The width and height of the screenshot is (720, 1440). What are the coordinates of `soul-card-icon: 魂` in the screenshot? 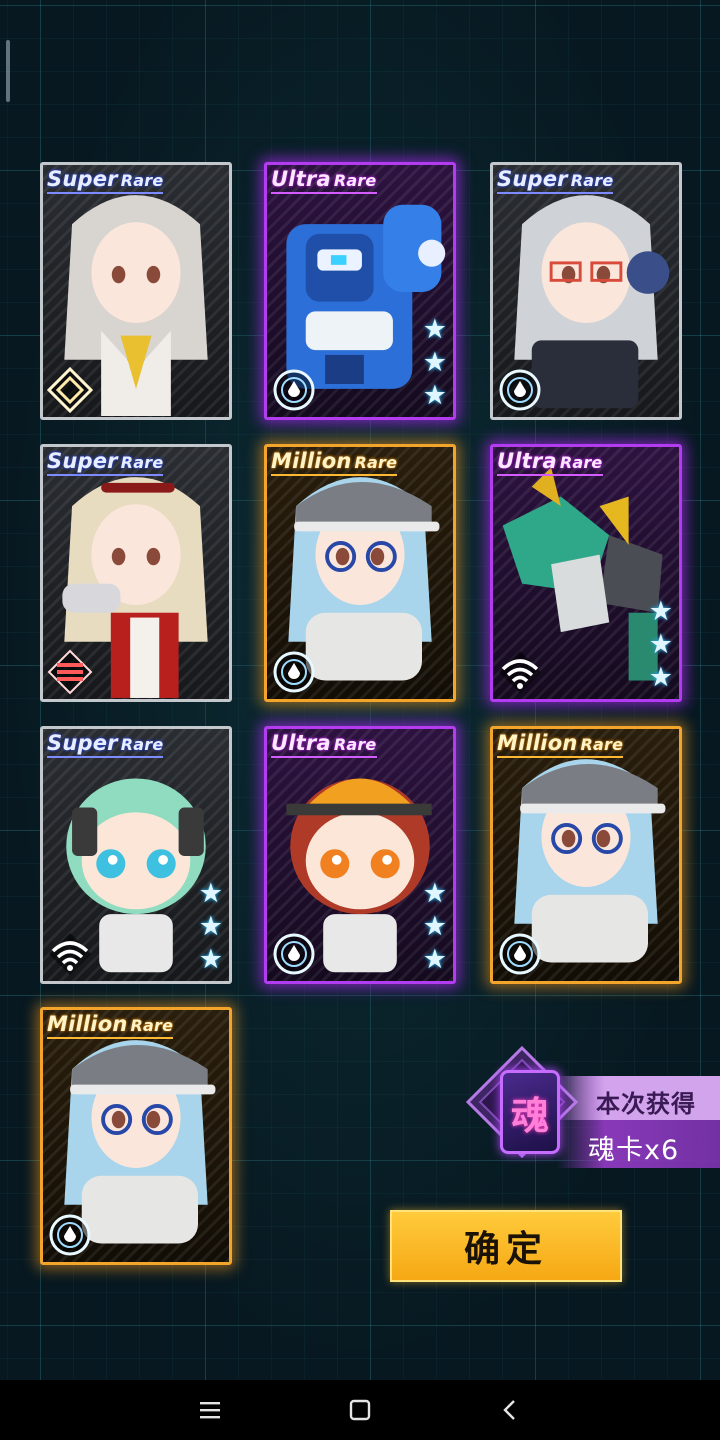 It's located at (530, 1112).